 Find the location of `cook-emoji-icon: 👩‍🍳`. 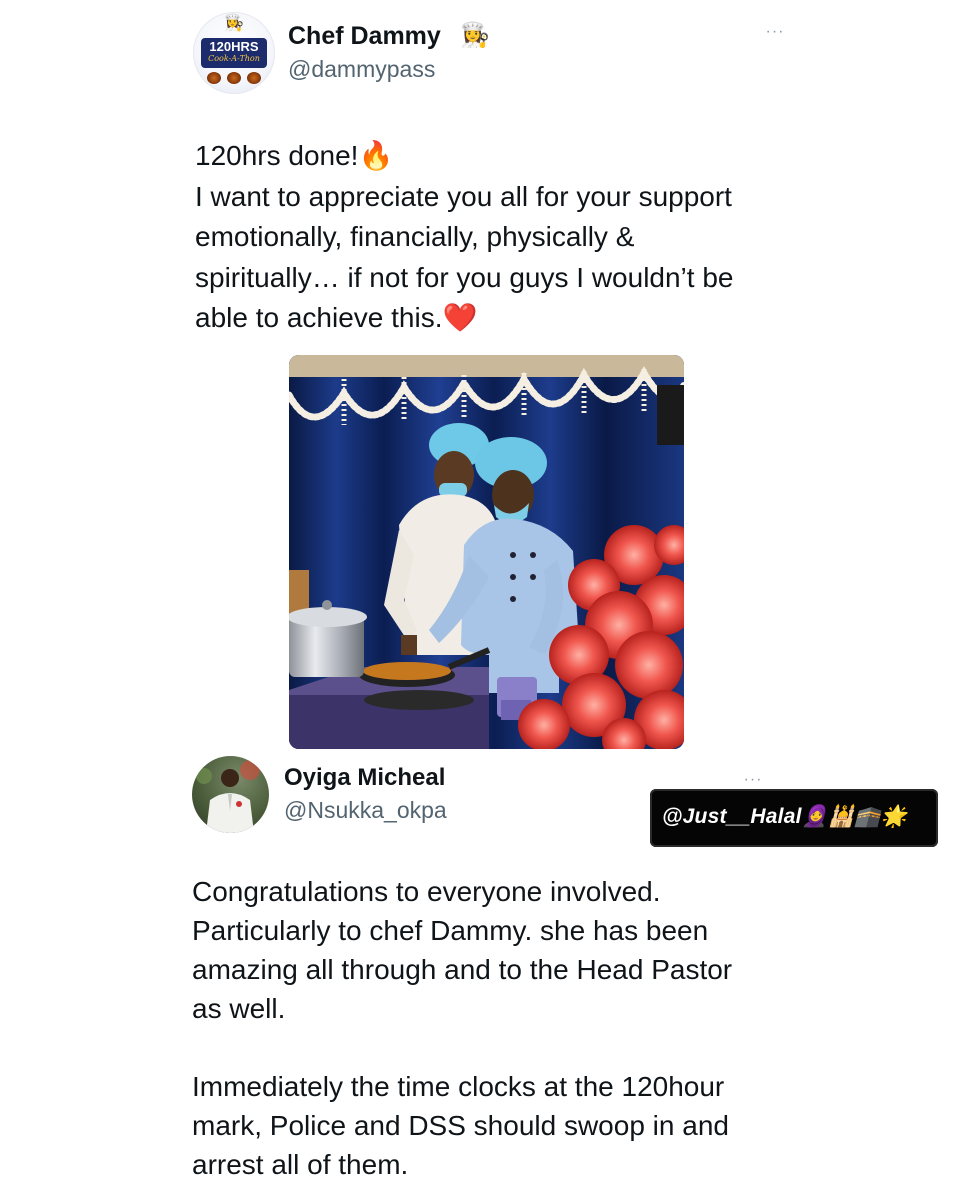

cook-emoji-icon: 👩‍🍳 is located at coordinates (475, 35).